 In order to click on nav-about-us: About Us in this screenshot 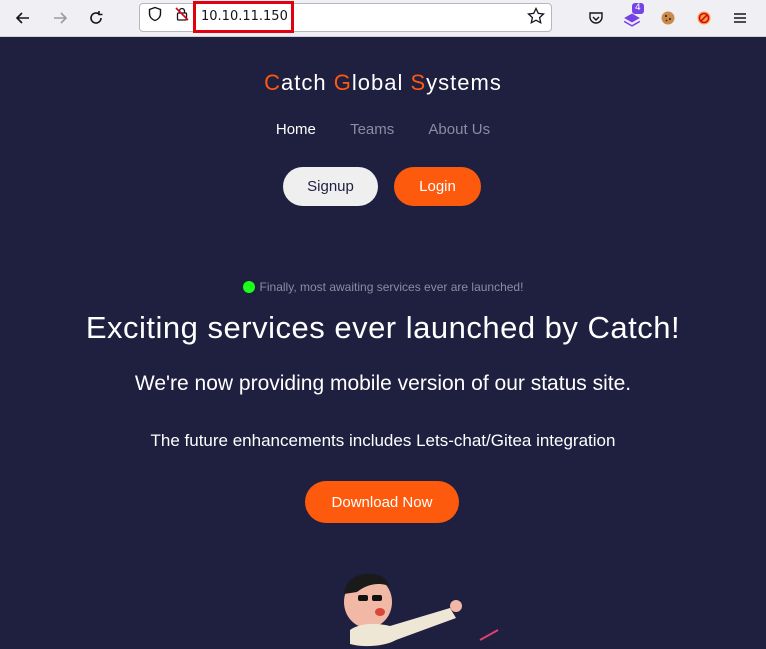, I will do `click(459, 129)`.